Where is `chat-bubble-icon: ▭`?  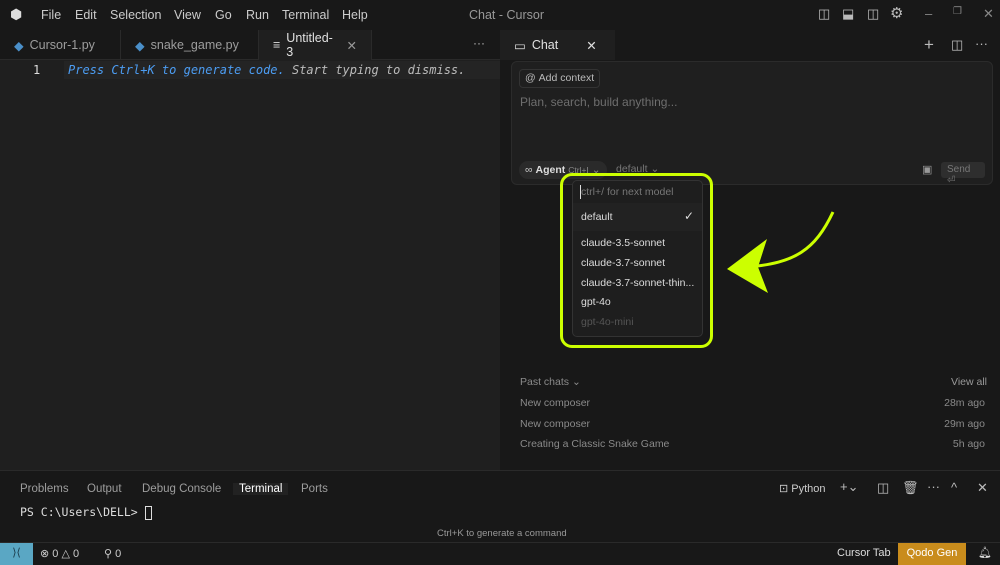
chat-bubble-icon: ▭ is located at coordinates (520, 45).